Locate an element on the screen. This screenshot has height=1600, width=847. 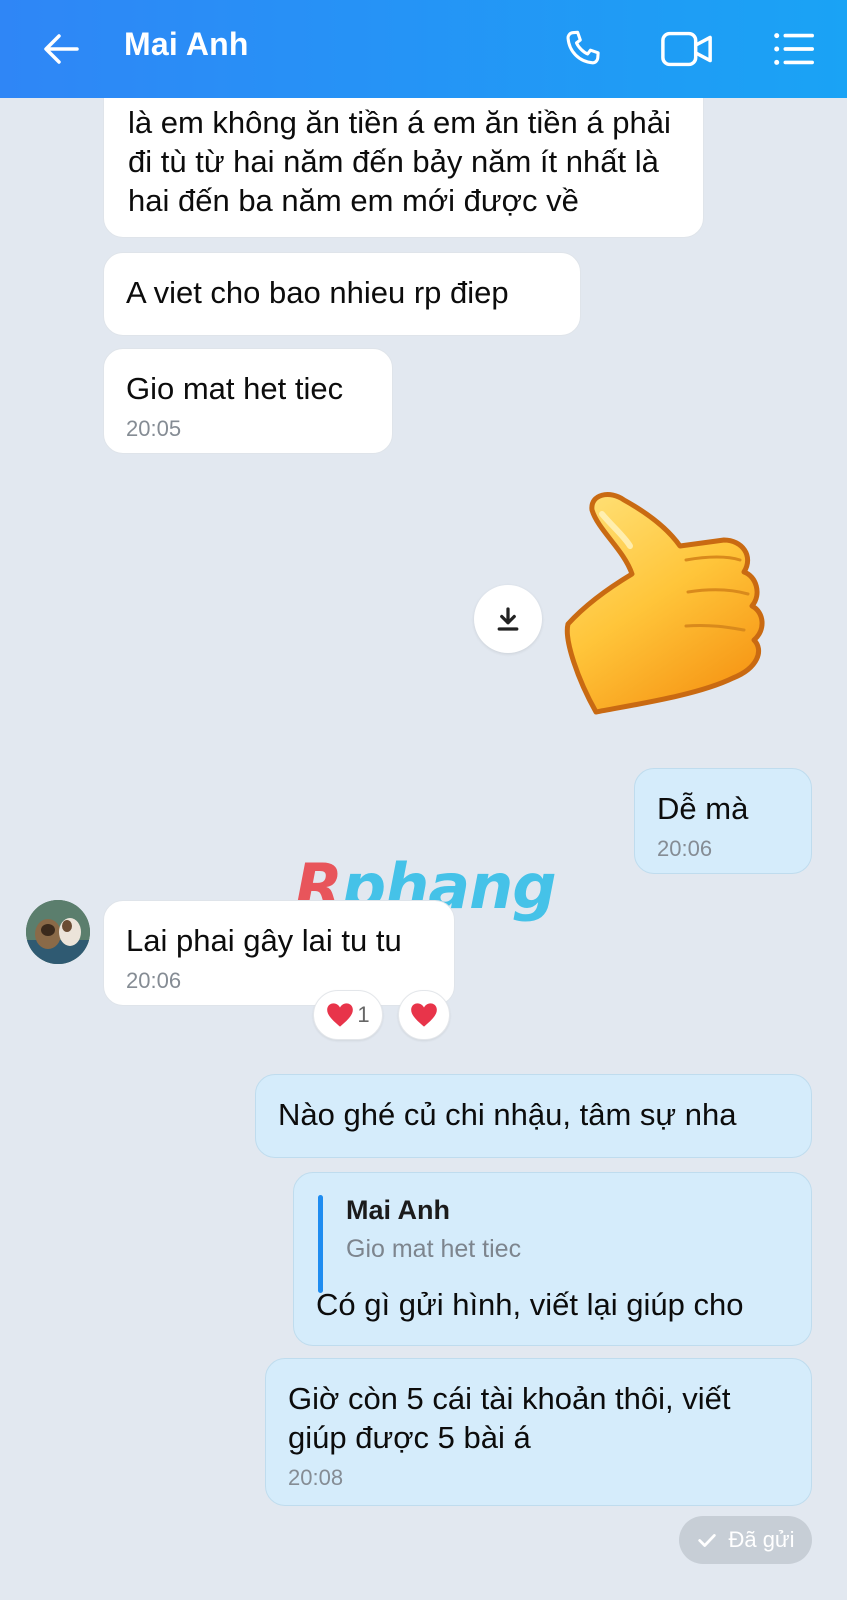
incoming-message-bubble: Gio mat het tiec 20:05 is located at coordinates (248, 401).